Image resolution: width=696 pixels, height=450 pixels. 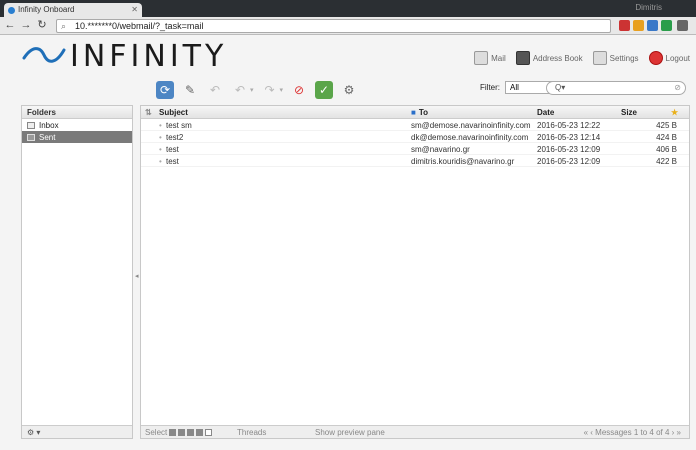 I want to click on browser-toolbar: ← → ↻ ⌕ 10.*******0/webmail/?_task=mail, so click(x=348, y=26).